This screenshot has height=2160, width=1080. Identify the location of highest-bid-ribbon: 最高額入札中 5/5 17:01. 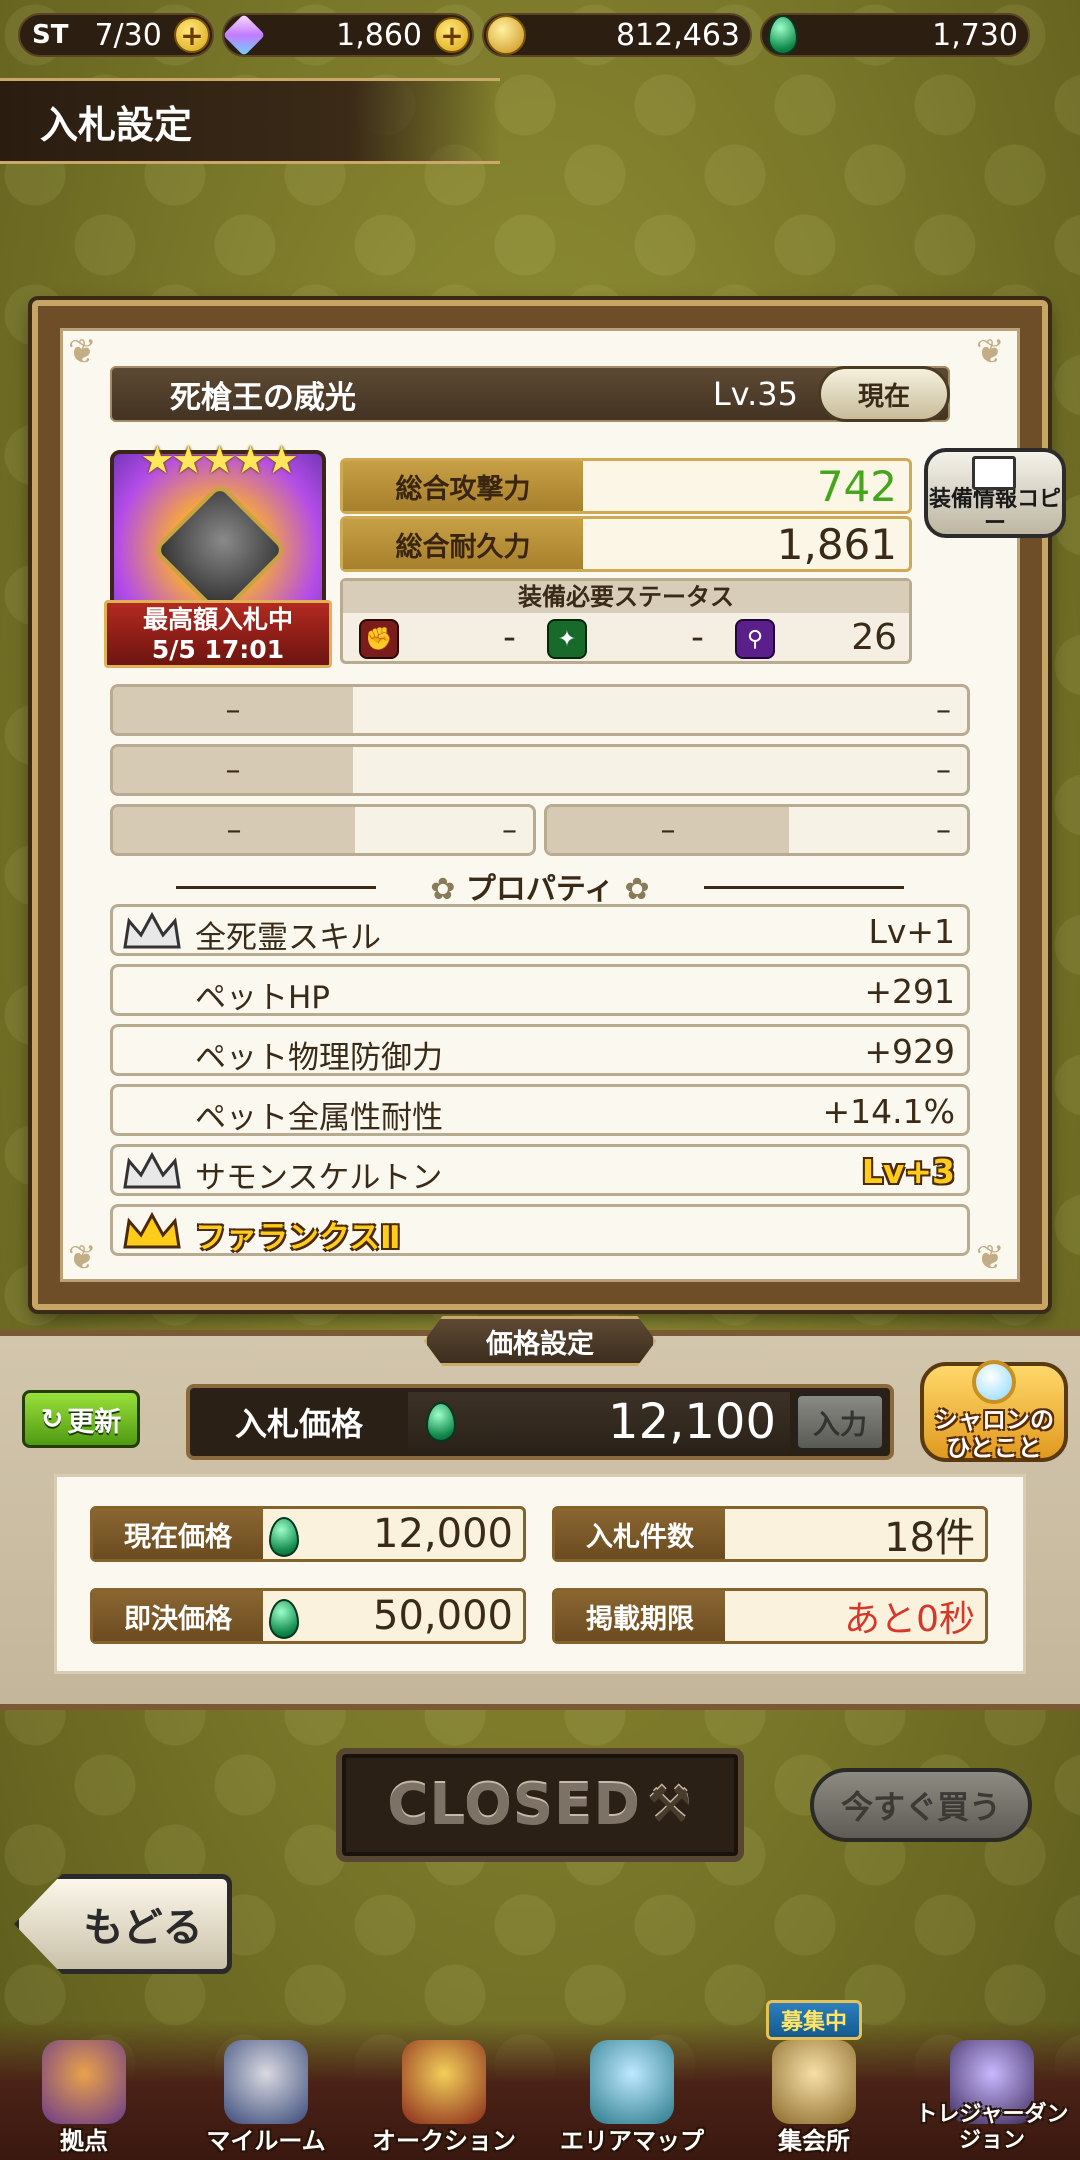
(218, 634).